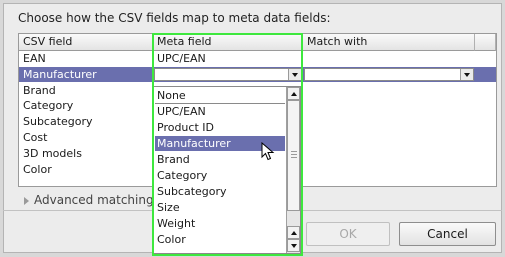  I want to click on csv-field-cell: Category, so click(48, 105).